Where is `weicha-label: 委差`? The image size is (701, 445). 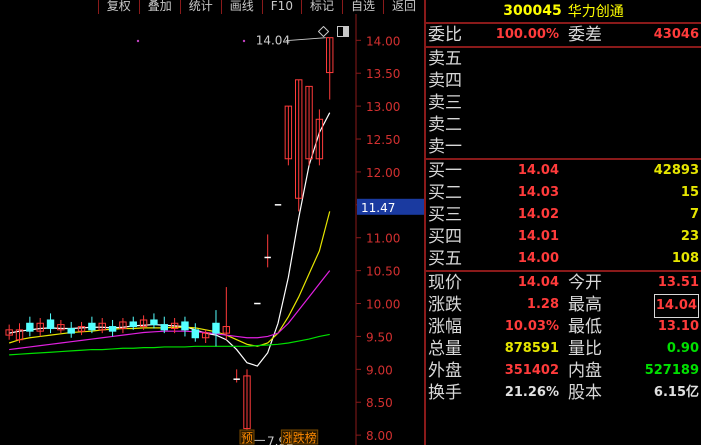 weicha-label: 委差 is located at coordinates (585, 35).